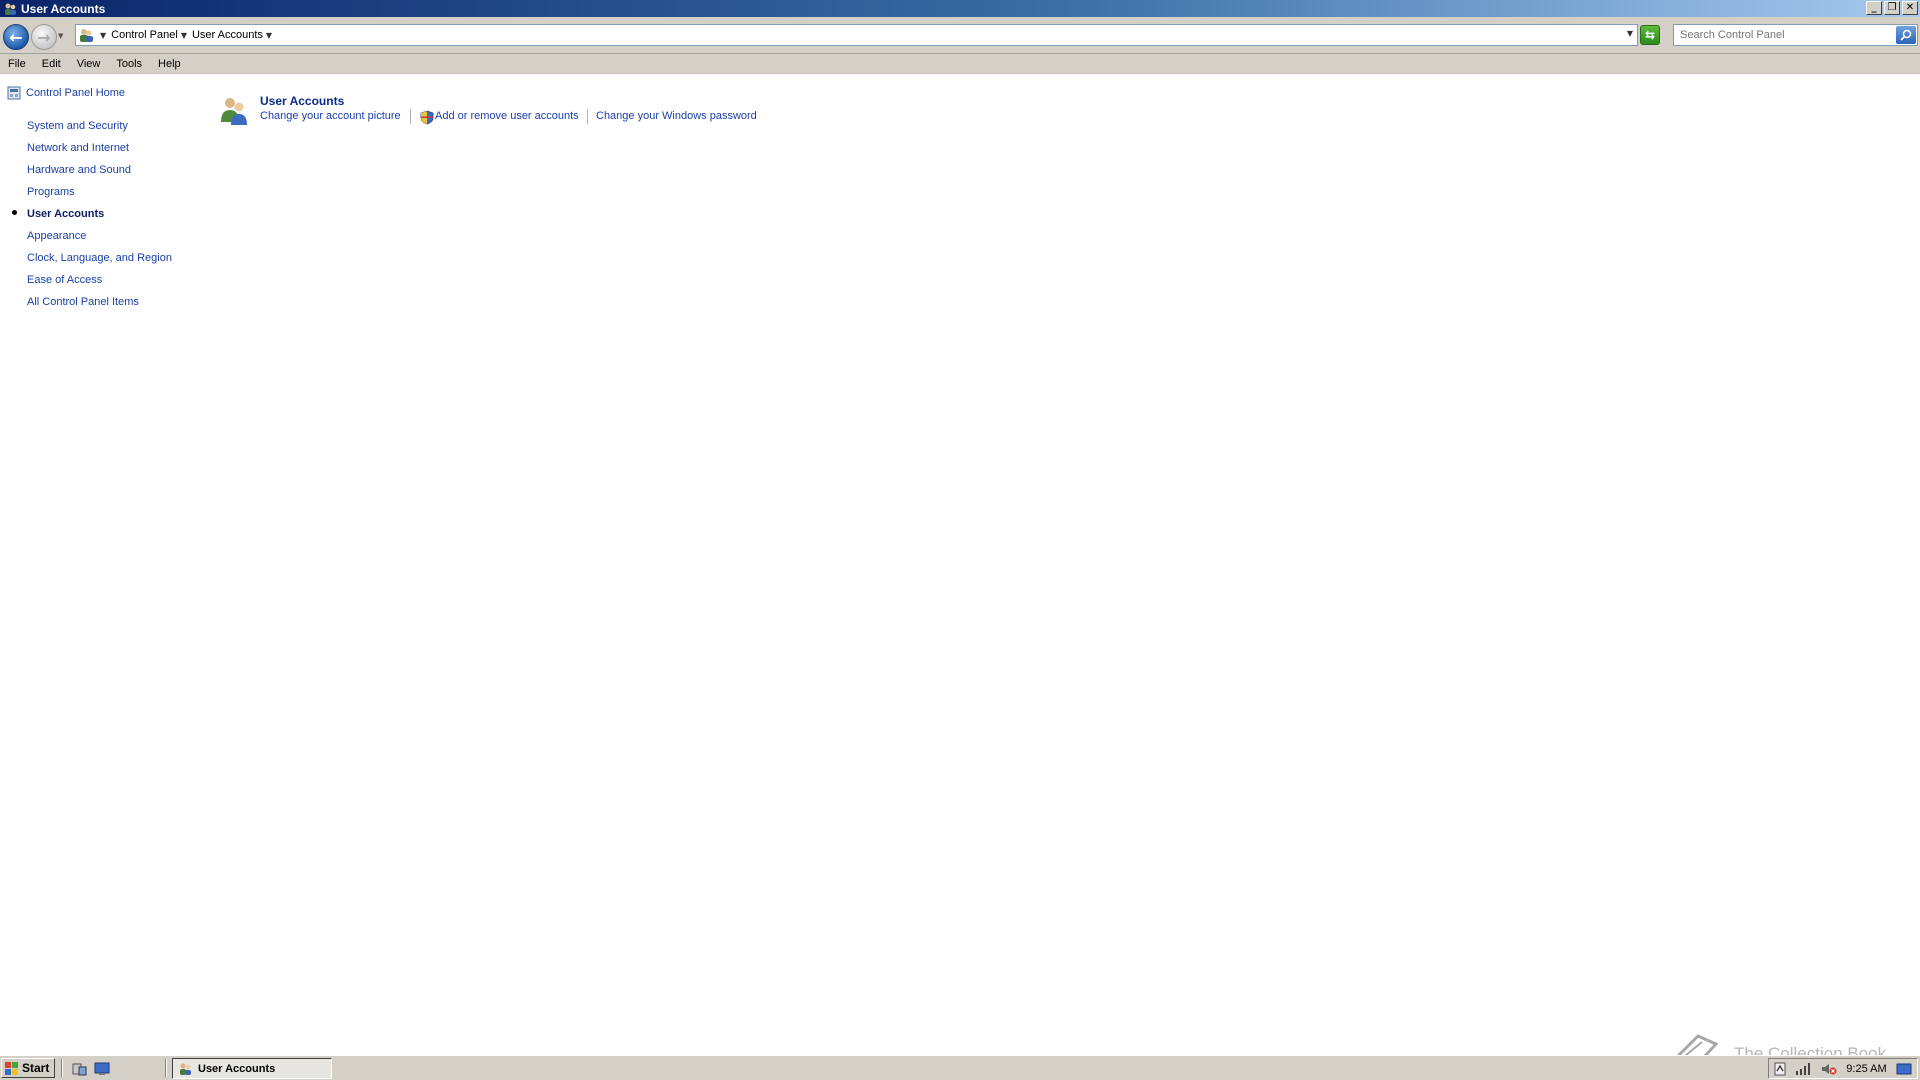  What do you see at coordinates (1803, 1069) in the screenshot?
I see `network-icon` at bounding box center [1803, 1069].